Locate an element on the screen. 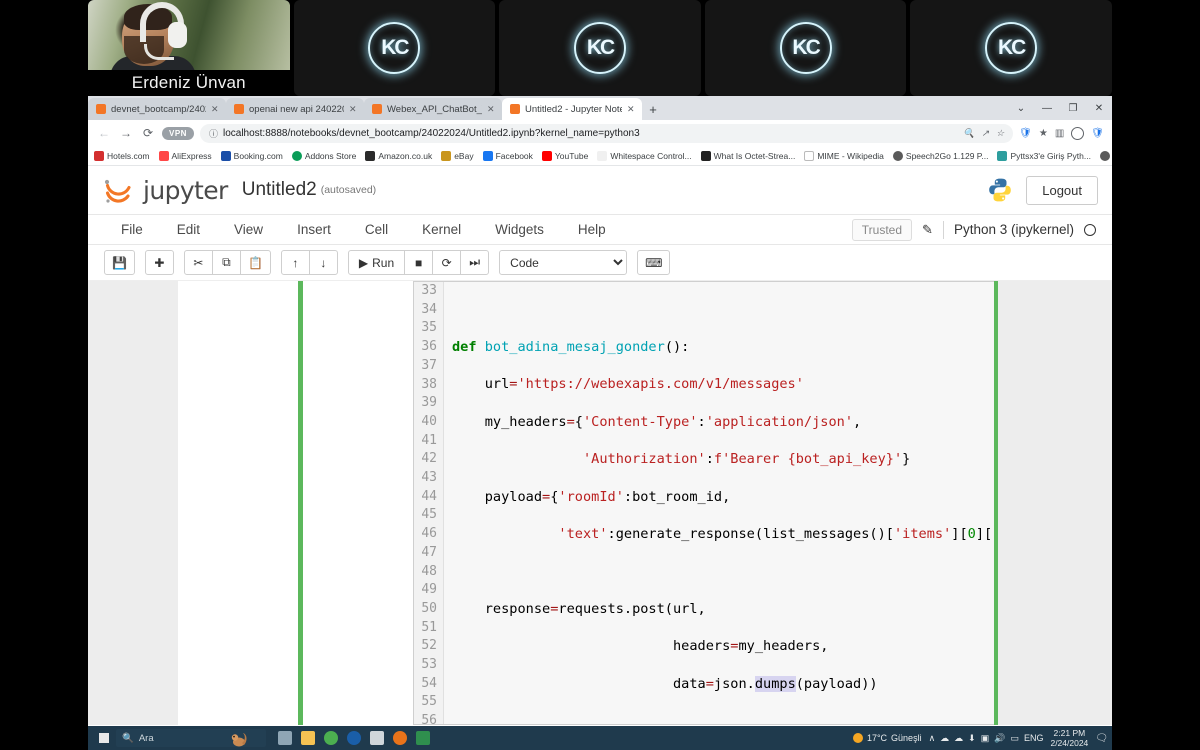  browser-tab-2: openai new api 24022024 - Jup ✕ is located at coordinates (295, 109).